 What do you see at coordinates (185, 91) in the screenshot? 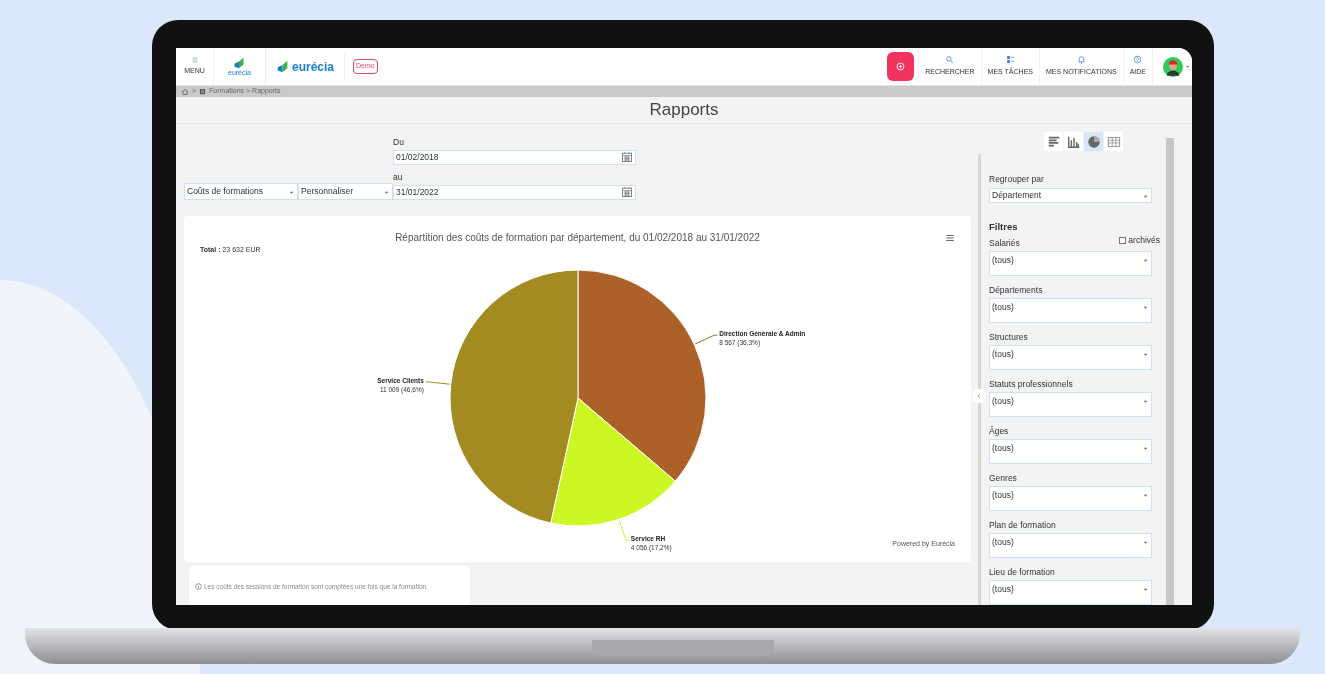
I see `home-icon` at bounding box center [185, 91].